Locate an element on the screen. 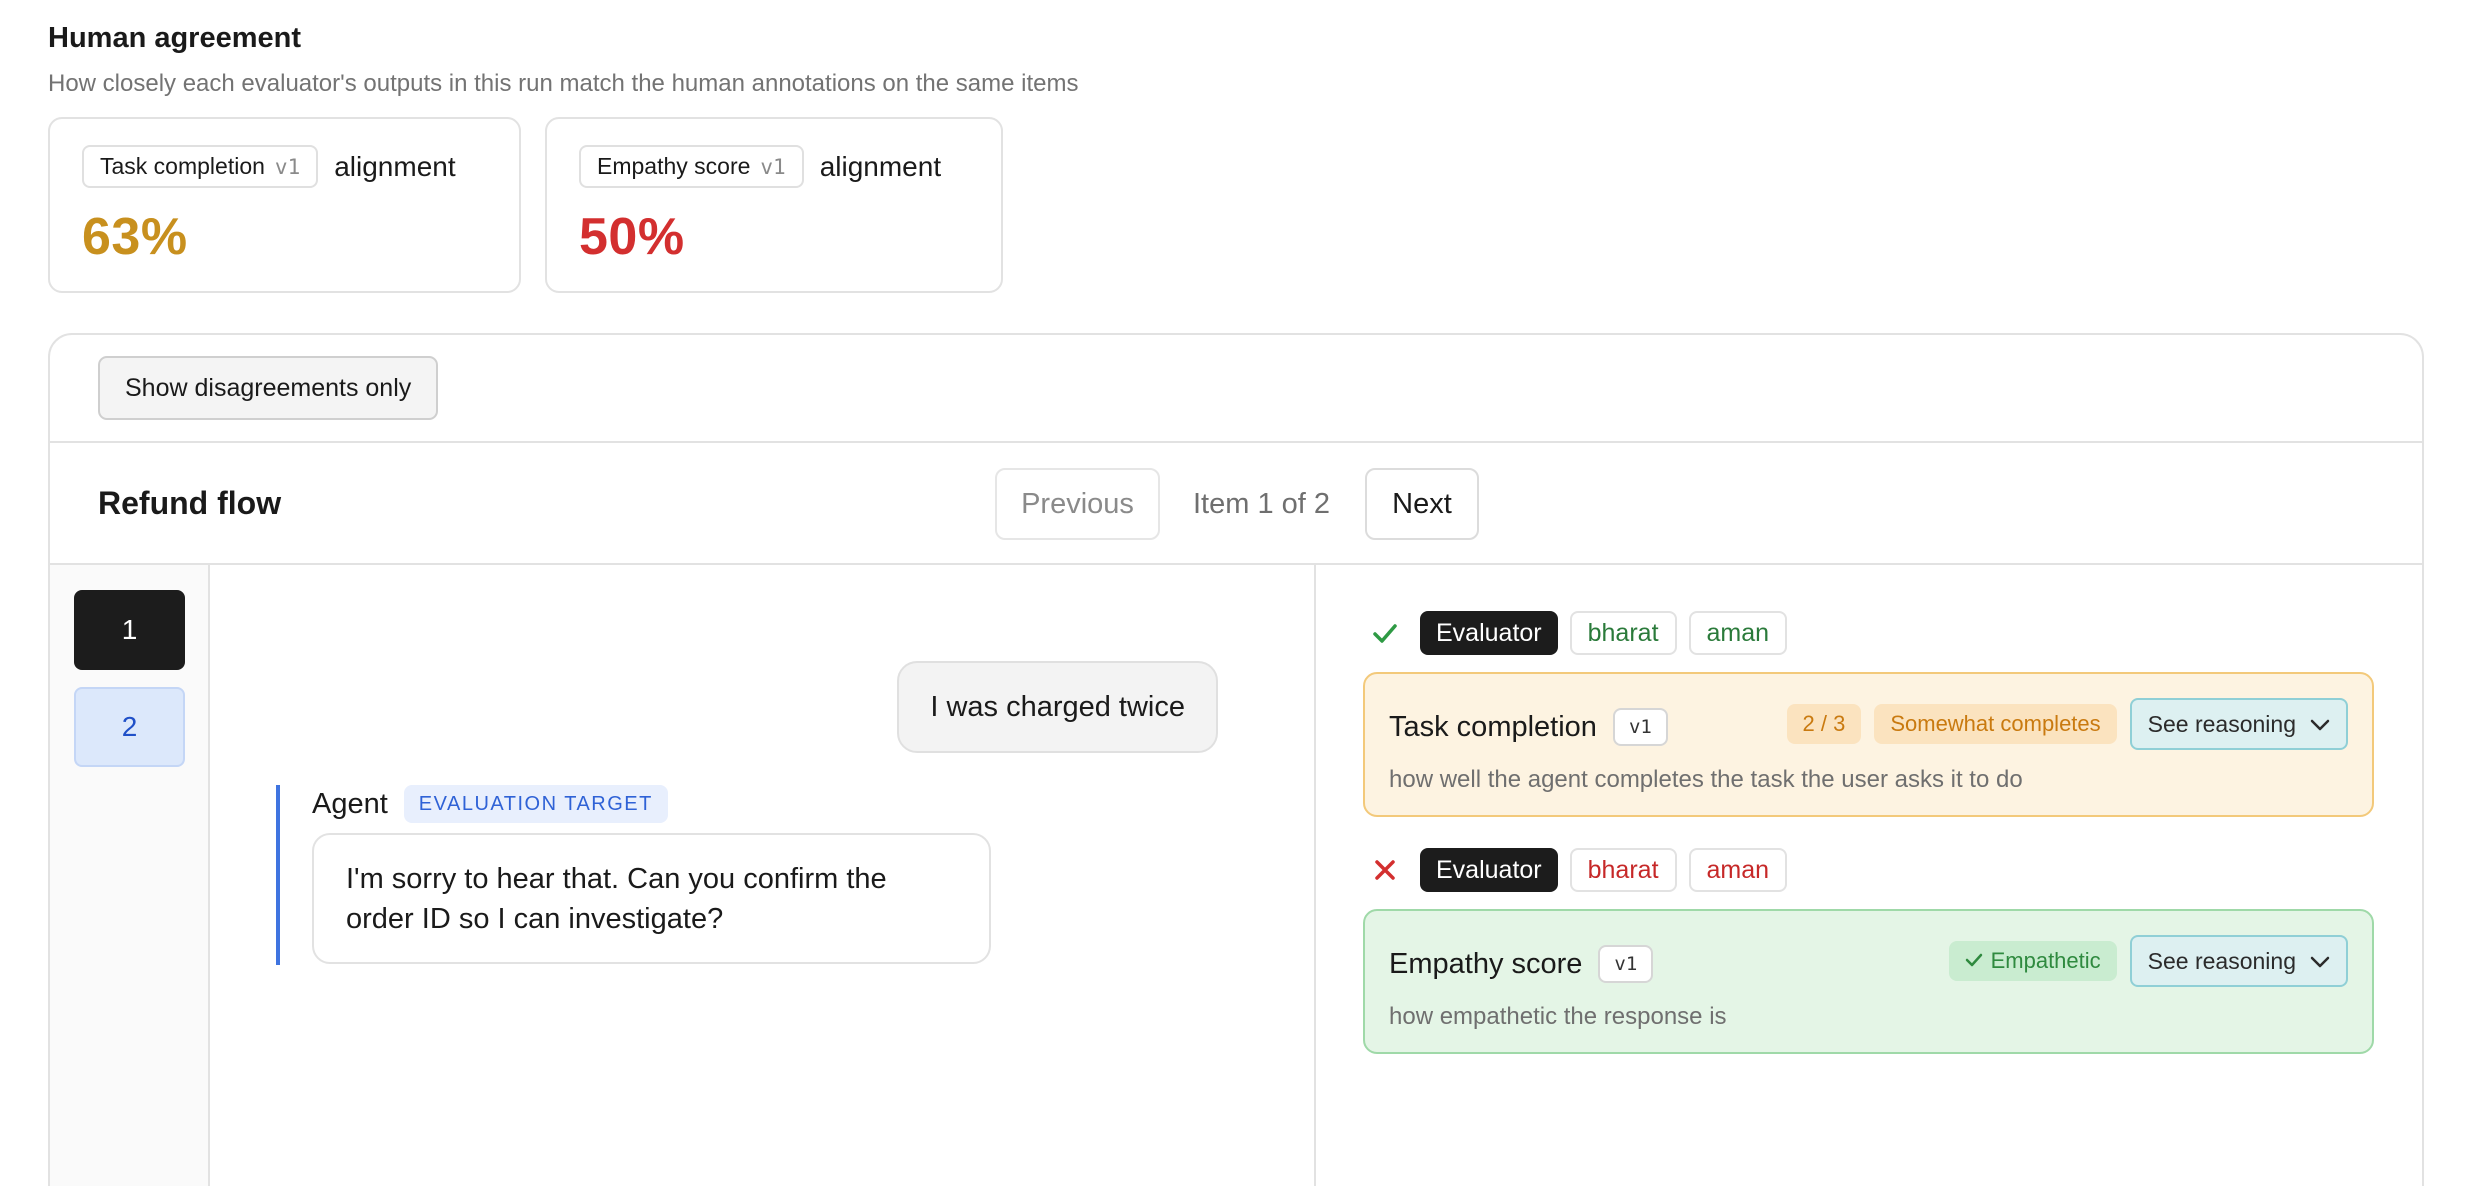  show-disagreements-only-button: Show disagreements only is located at coordinates (268, 388).